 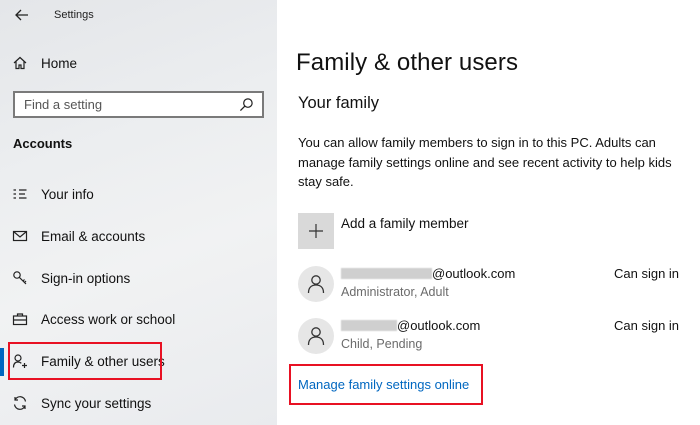 I want to click on sidebar-item-email-accounts: Email & accounts, so click(x=138, y=236).